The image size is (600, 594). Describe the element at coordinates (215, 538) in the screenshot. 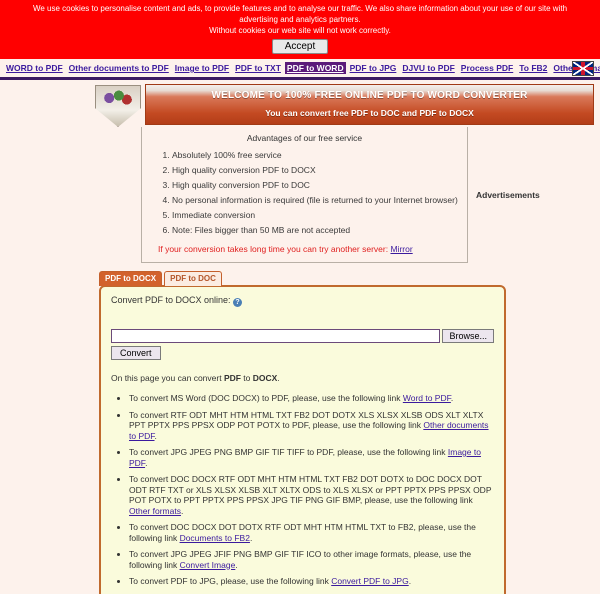

I see `link-documents-to-fb2: Documents to FB2` at that location.